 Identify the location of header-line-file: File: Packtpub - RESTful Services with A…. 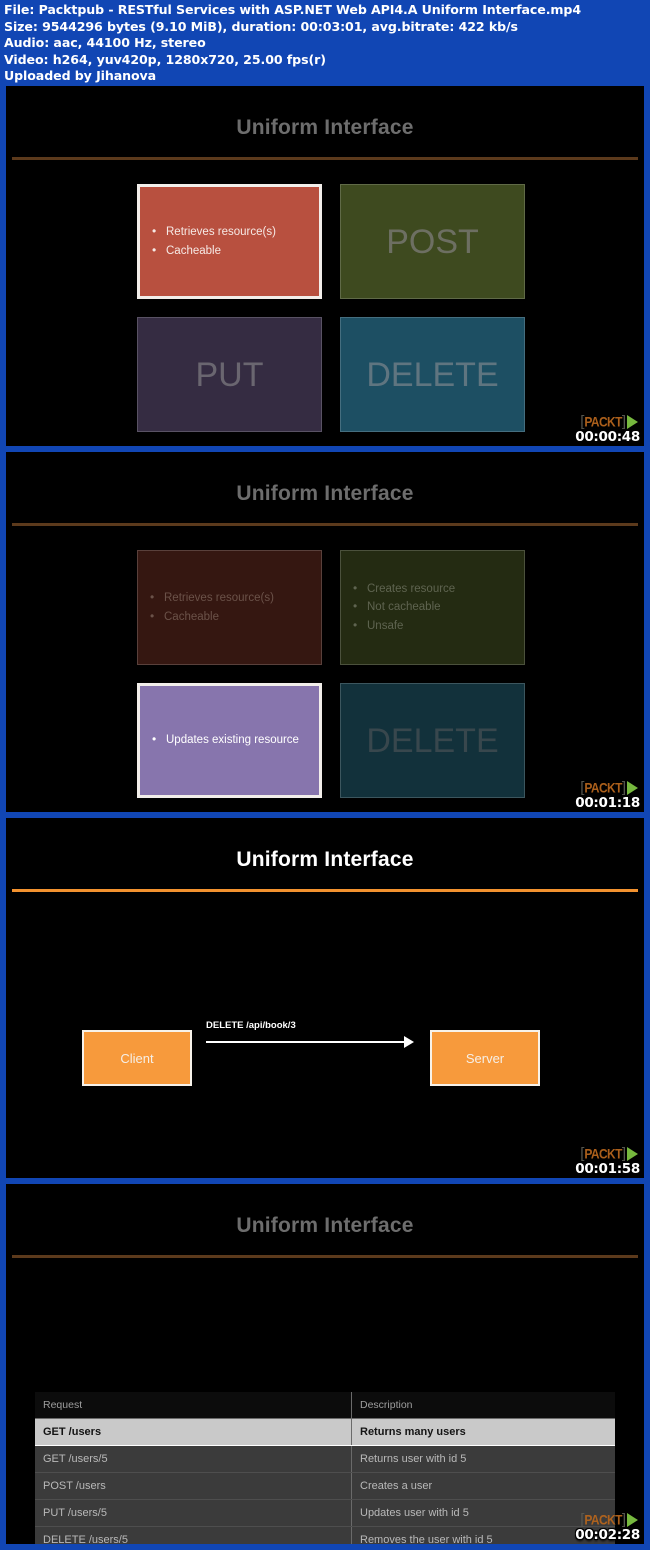
(293, 9).